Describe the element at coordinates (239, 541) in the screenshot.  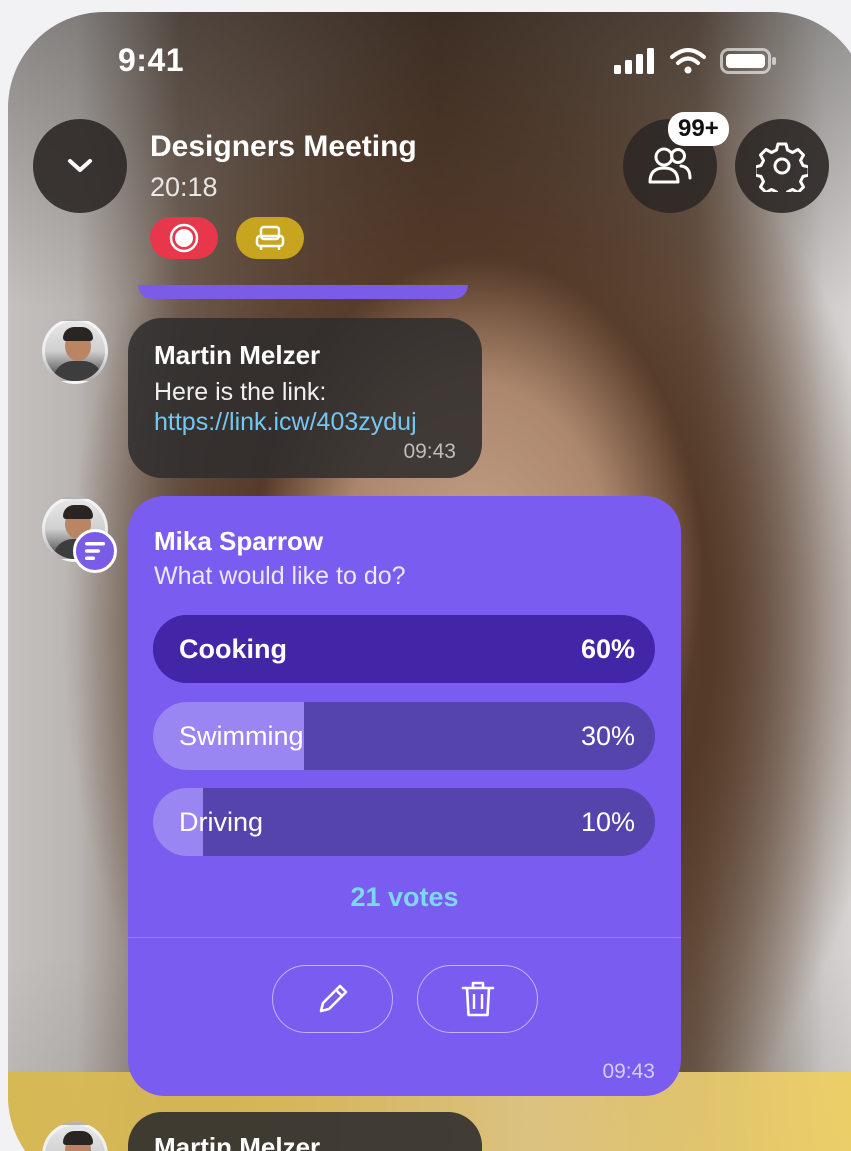
I see `message-sender: Mika Sparrow` at that location.